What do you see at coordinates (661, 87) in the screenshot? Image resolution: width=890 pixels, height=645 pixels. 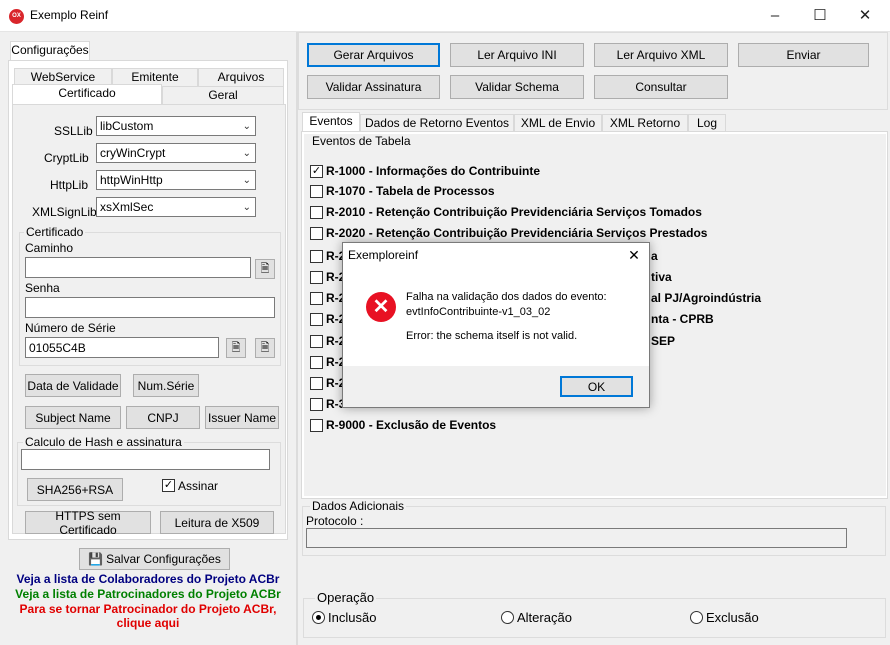 I see `consultar-button: Consultar` at bounding box center [661, 87].